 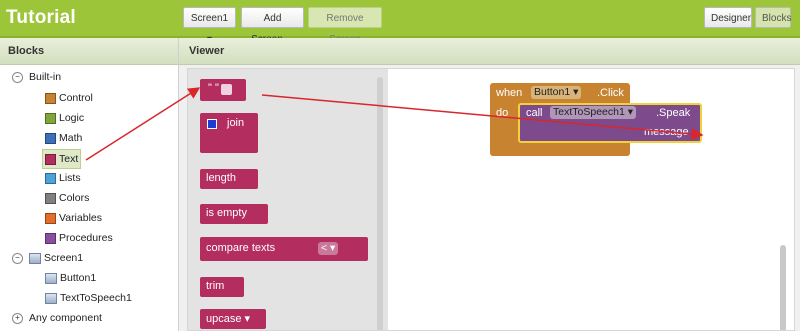 What do you see at coordinates (209, 26) in the screenshot?
I see `screen-dropdown: Screen1 ▾` at bounding box center [209, 26].